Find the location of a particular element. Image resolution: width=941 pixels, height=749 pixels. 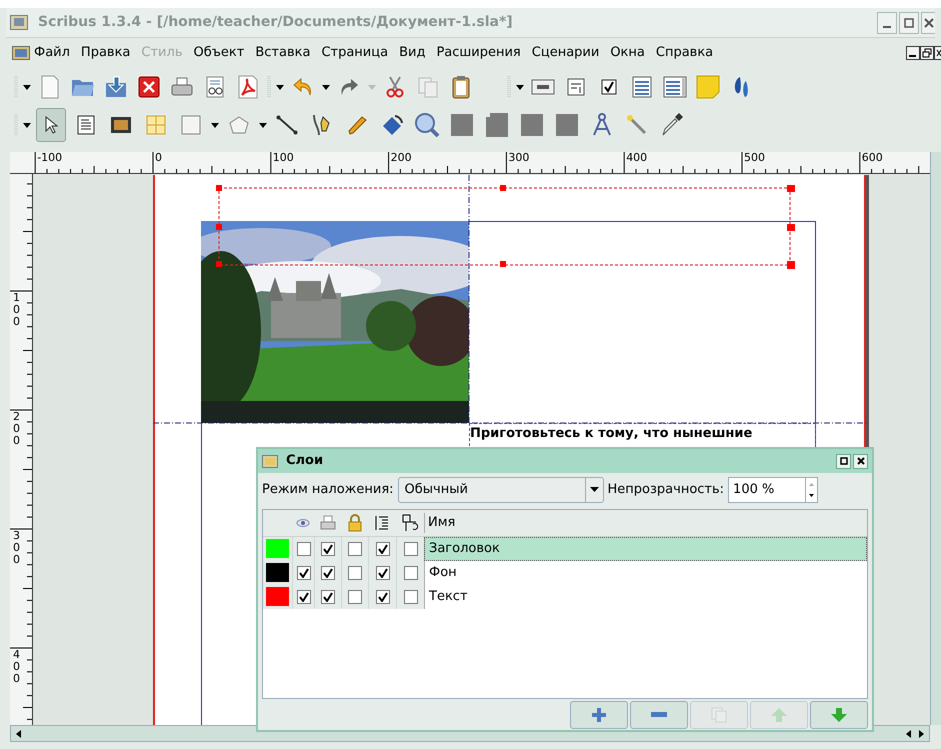

push-button-icon is located at coordinates (543, 87).